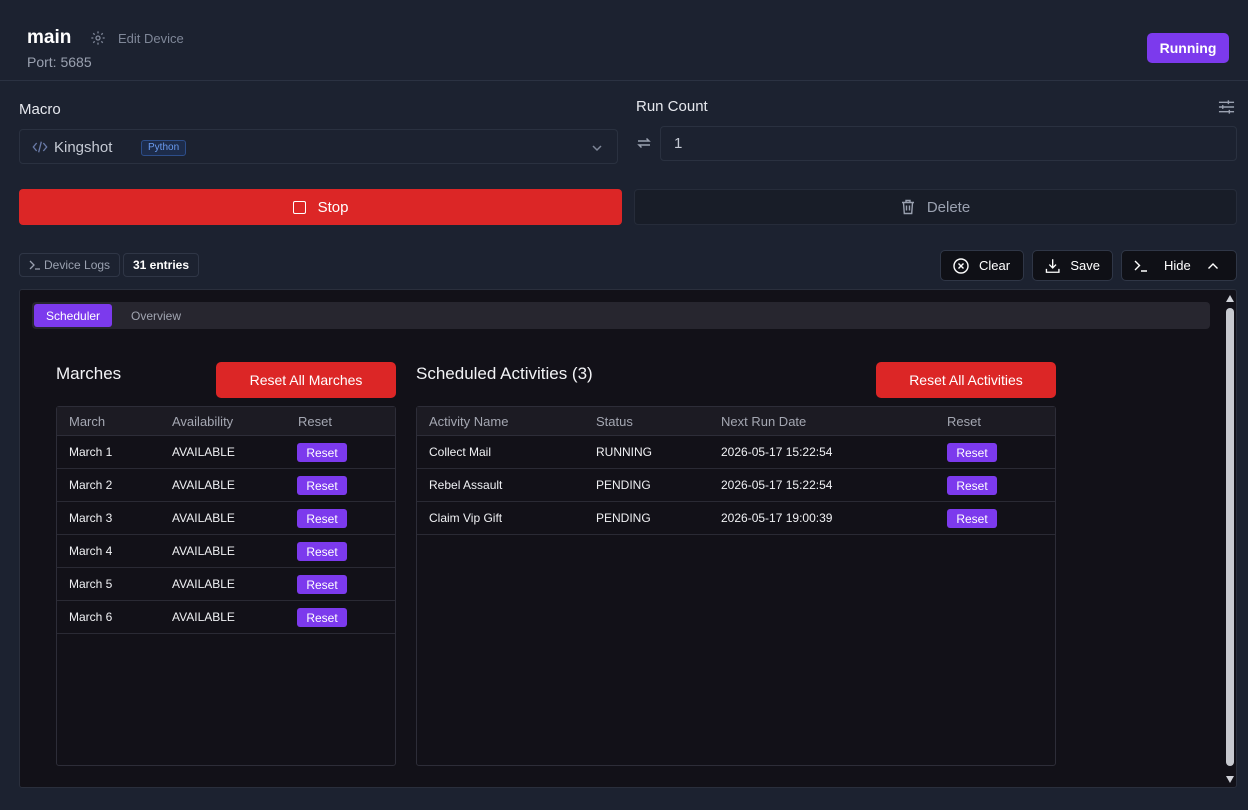 The width and height of the screenshot is (1248, 810). Describe the element at coordinates (1052, 265) in the screenshot. I see `download-icon` at that location.